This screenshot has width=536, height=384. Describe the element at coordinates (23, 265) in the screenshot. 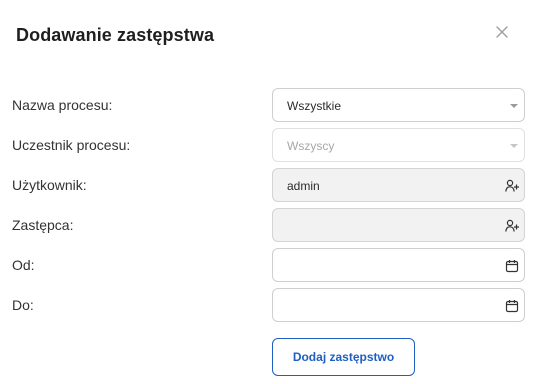

I see `from-label: Od:` at that location.